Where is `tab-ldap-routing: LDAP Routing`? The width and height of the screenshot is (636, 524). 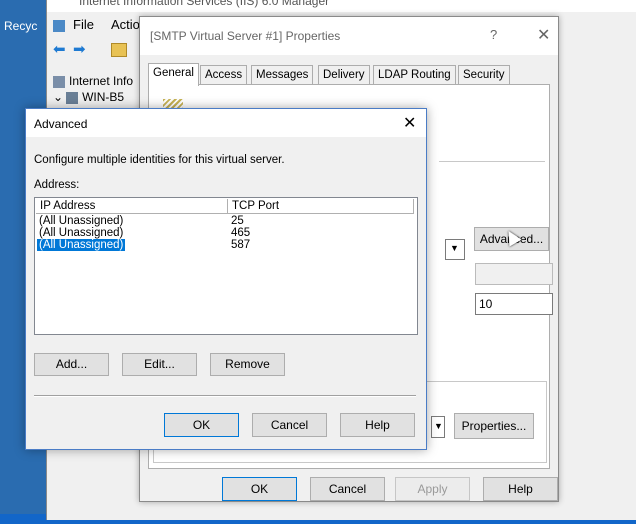
tab-ldap-routing: LDAP Routing is located at coordinates (414, 74).